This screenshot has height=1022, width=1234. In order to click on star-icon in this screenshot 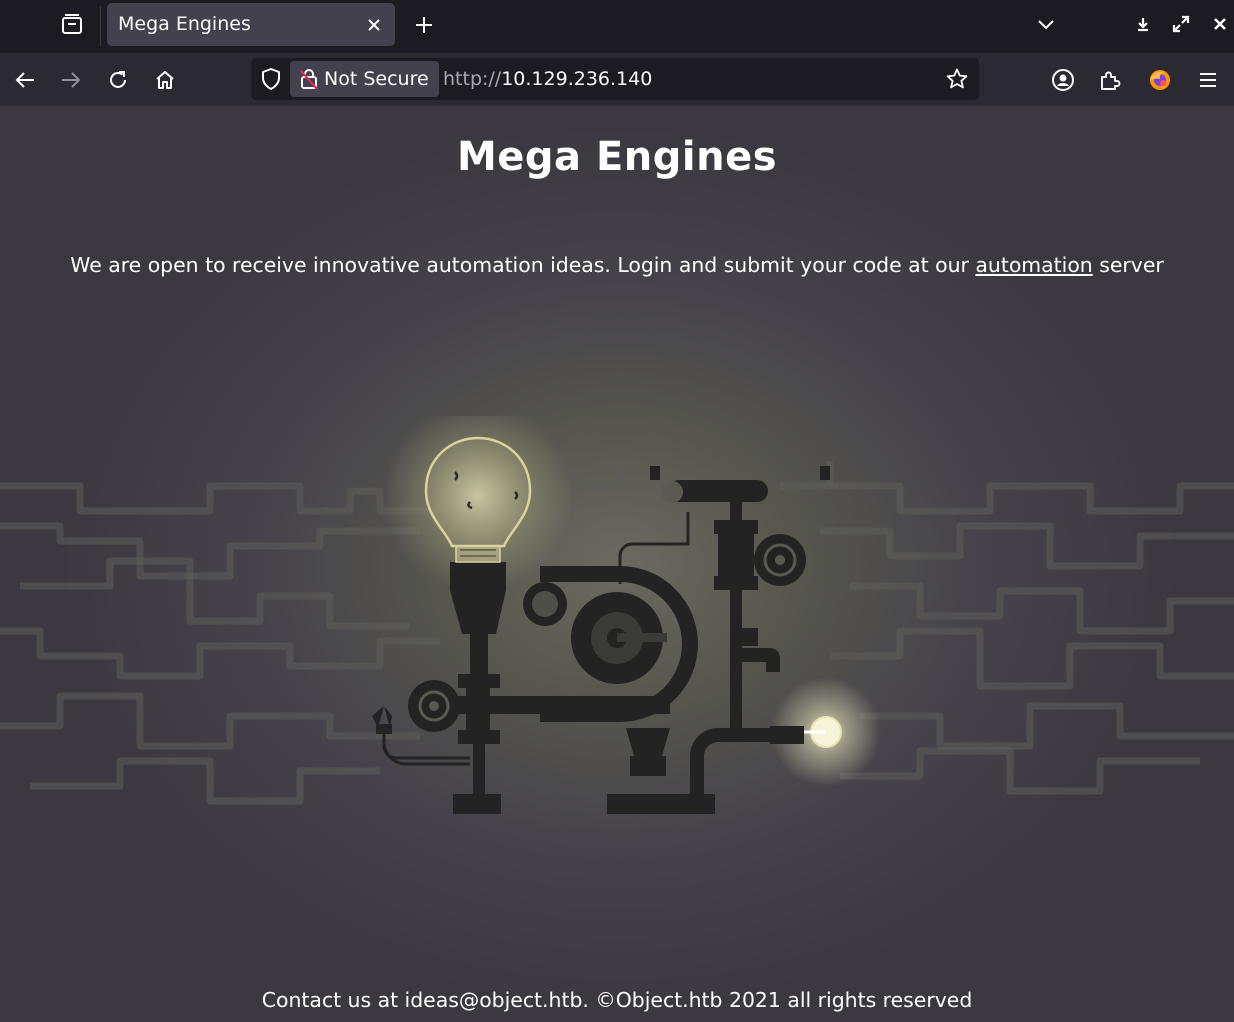, I will do `click(957, 79)`.